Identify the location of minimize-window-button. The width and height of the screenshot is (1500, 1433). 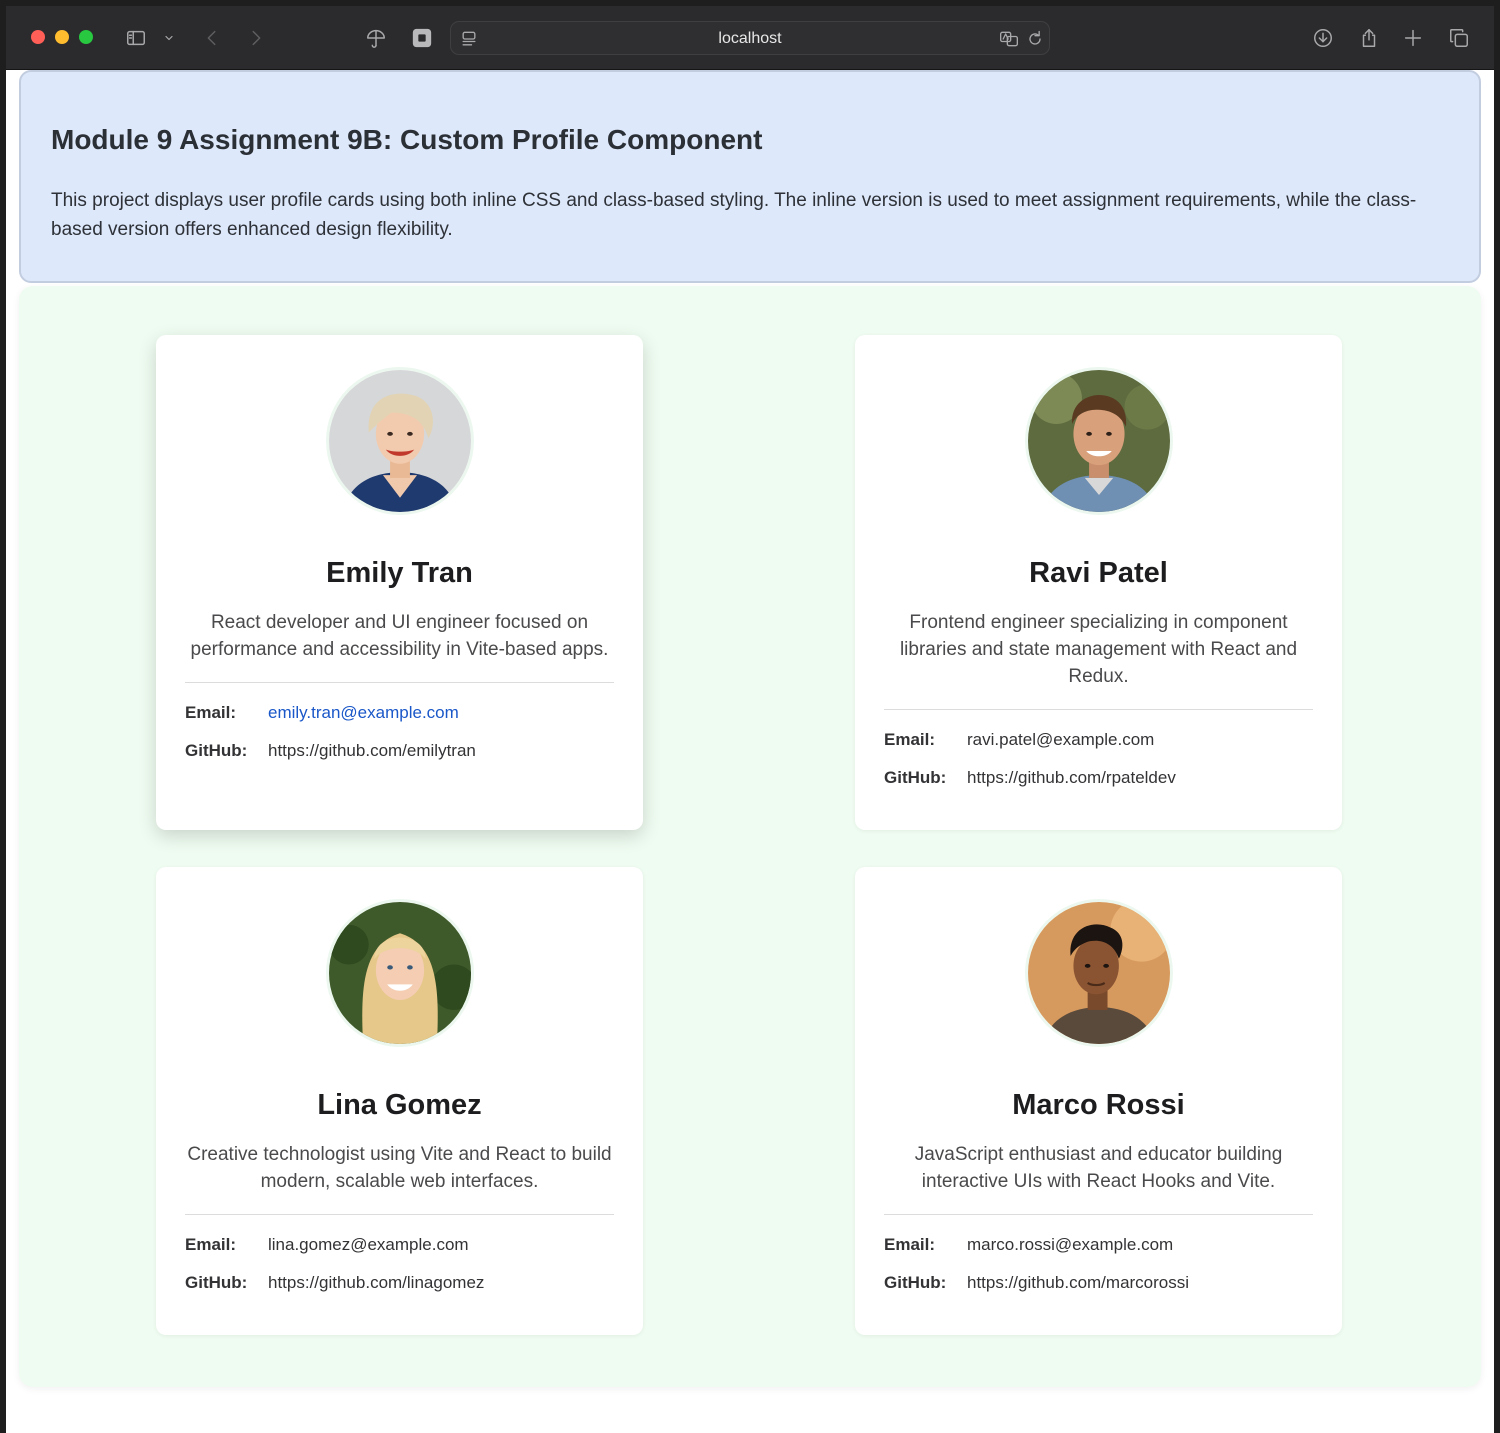
(62, 37).